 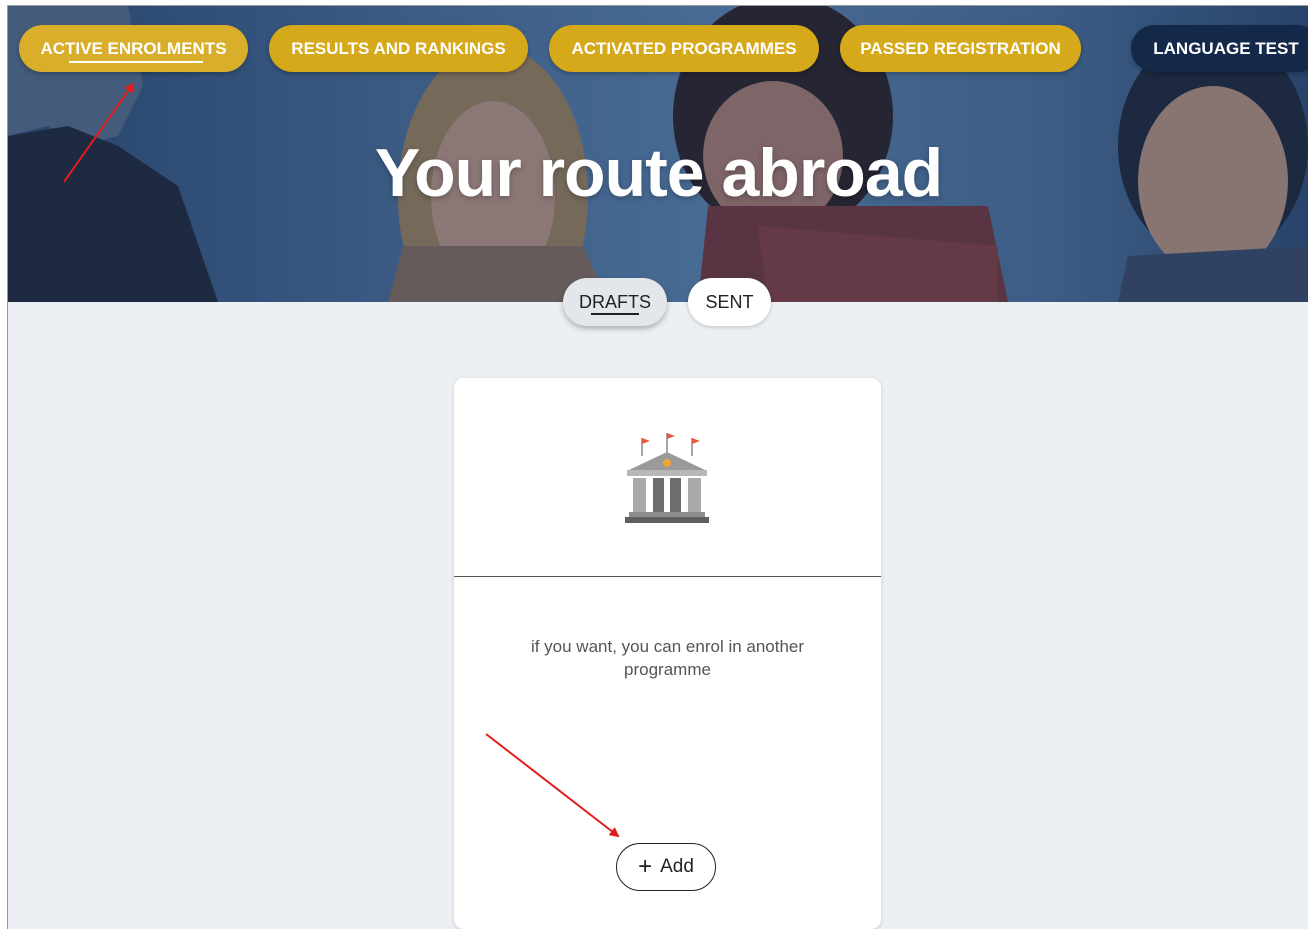 I want to click on nav-activated-programmes: ACTIVATED PROGRAMMES, so click(x=684, y=48).